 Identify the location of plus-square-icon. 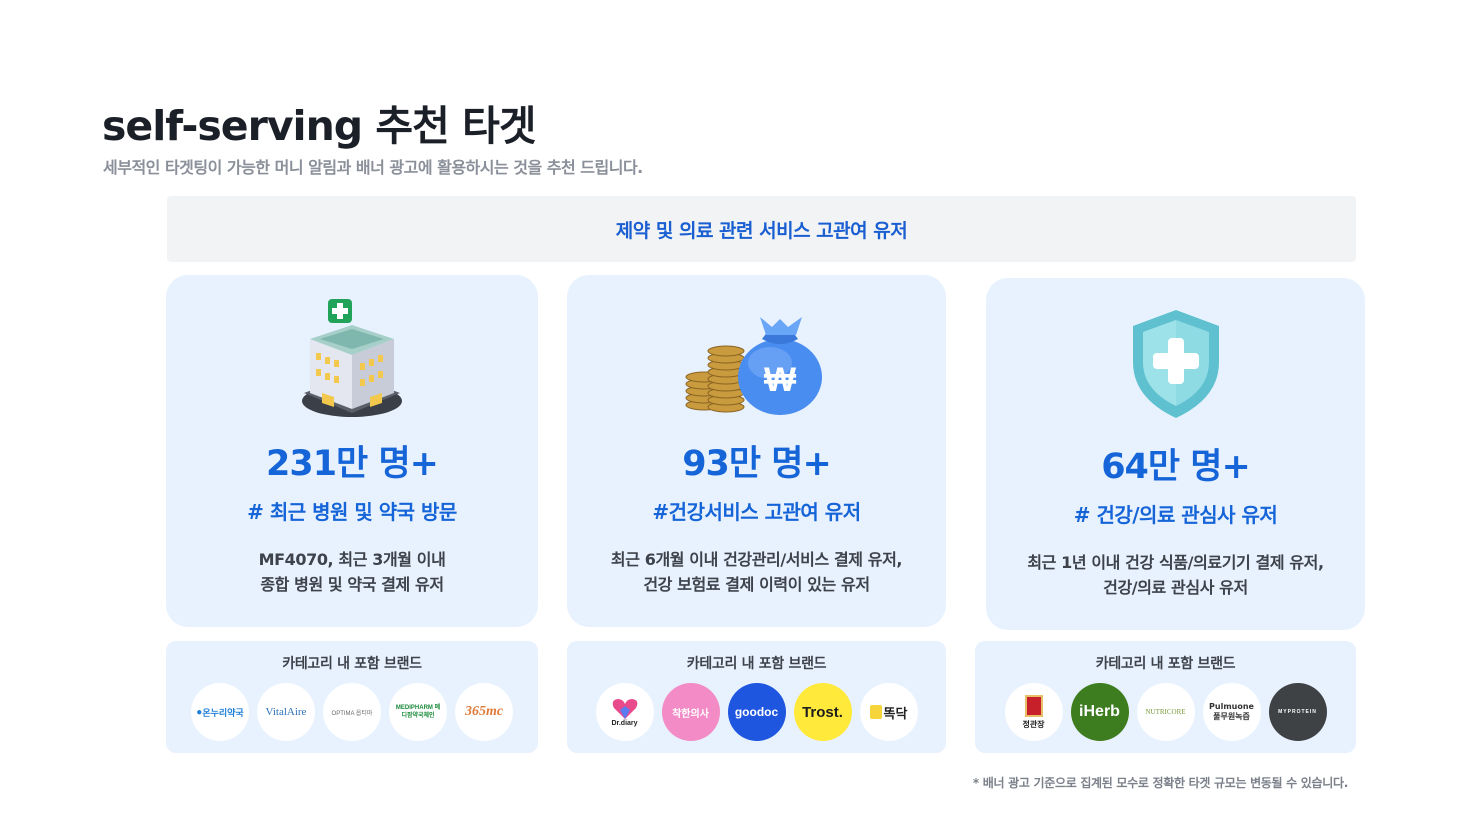
(875, 712).